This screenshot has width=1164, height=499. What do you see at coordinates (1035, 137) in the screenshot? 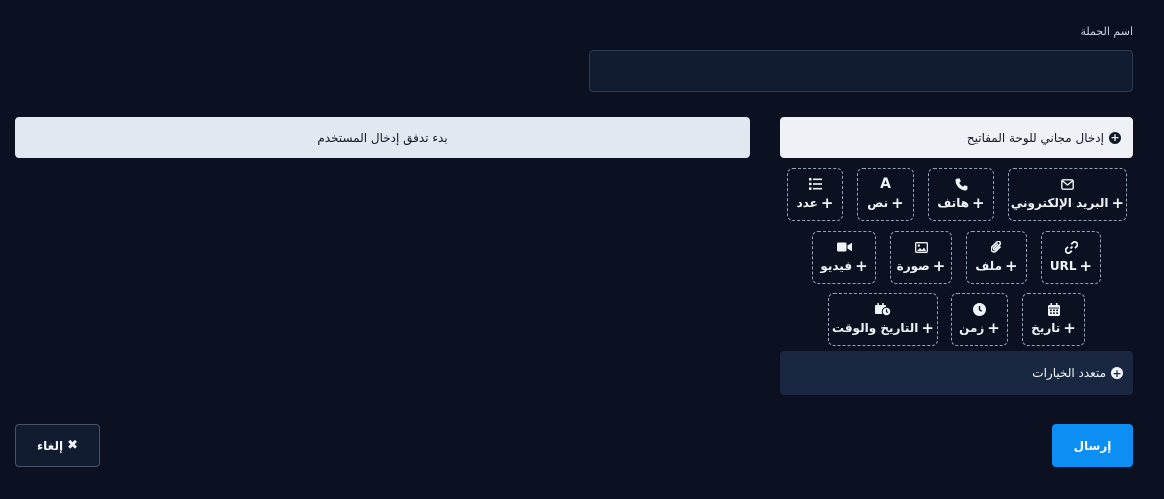
I see `free-keyboard-input-label: إدخال مجاني للوحة المفاتيح` at bounding box center [1035, 137].